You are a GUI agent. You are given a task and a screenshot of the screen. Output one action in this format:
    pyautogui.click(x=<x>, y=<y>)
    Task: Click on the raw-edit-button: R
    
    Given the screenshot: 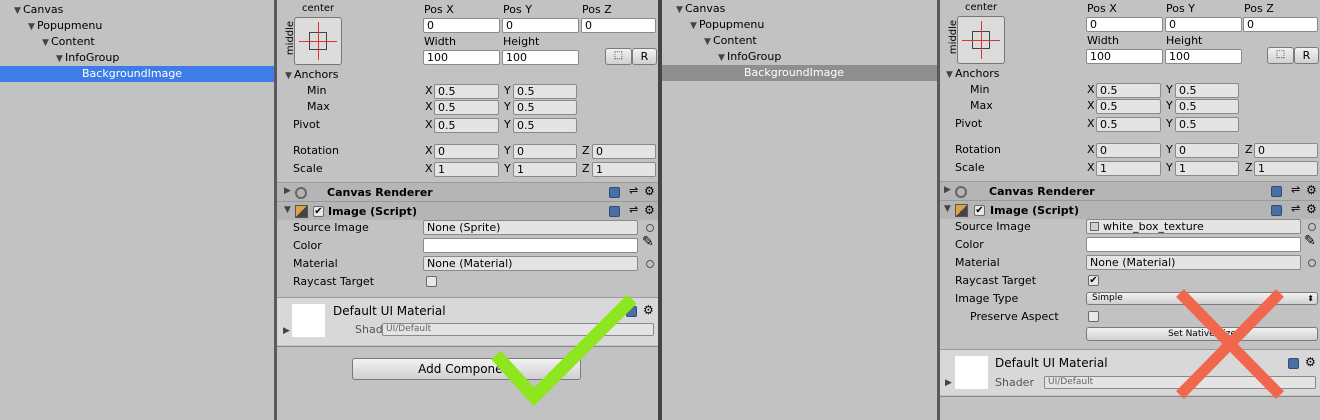 What is the action you would take?
    pyautogui.click(x=644, y=56)
    